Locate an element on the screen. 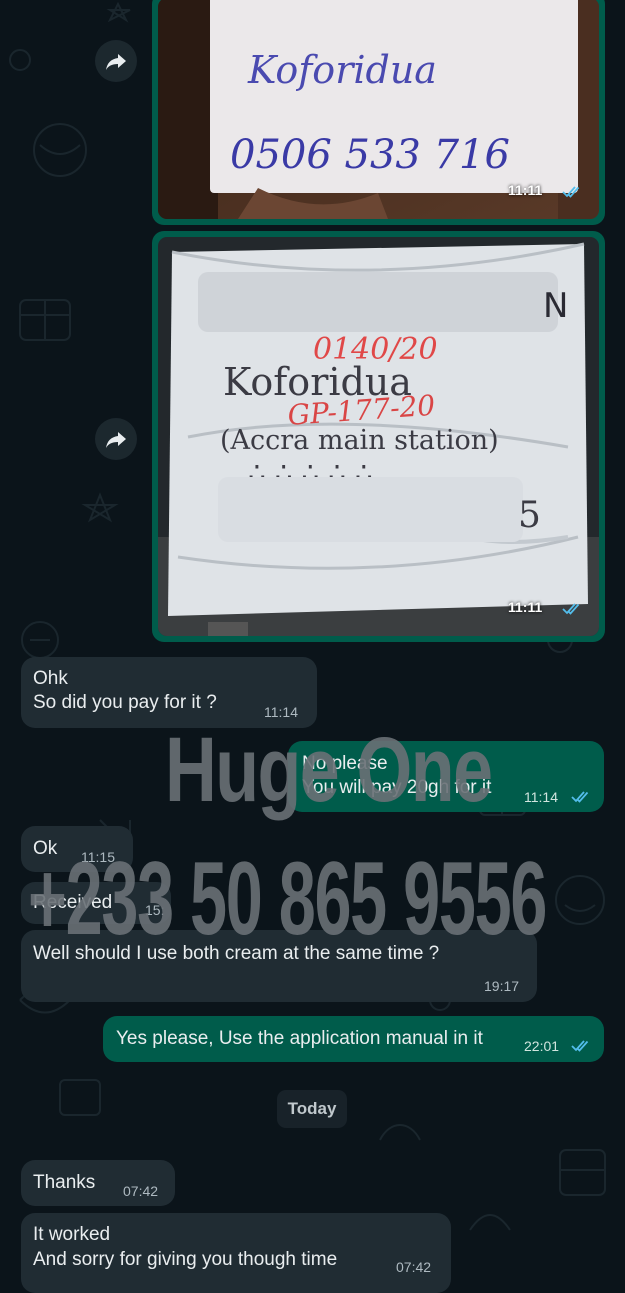 This screenshot has width=625, height=1293. package-digit: 5 is located at coordinates (529, 515).